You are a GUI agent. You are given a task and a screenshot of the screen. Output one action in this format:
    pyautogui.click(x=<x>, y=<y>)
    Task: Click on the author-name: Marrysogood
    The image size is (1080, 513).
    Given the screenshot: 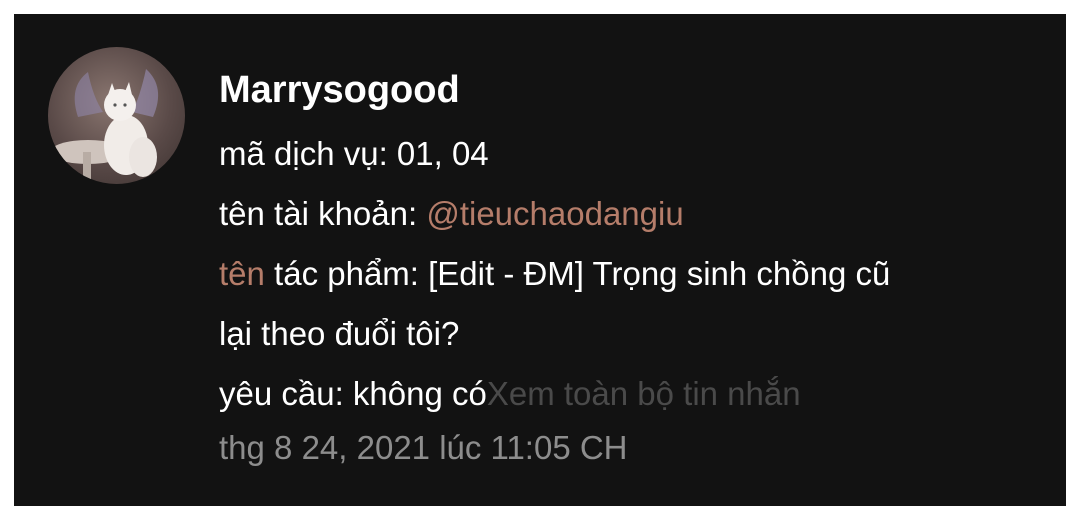 What is the action you would take?
    pyautogui.click(x=629, y=90)
    